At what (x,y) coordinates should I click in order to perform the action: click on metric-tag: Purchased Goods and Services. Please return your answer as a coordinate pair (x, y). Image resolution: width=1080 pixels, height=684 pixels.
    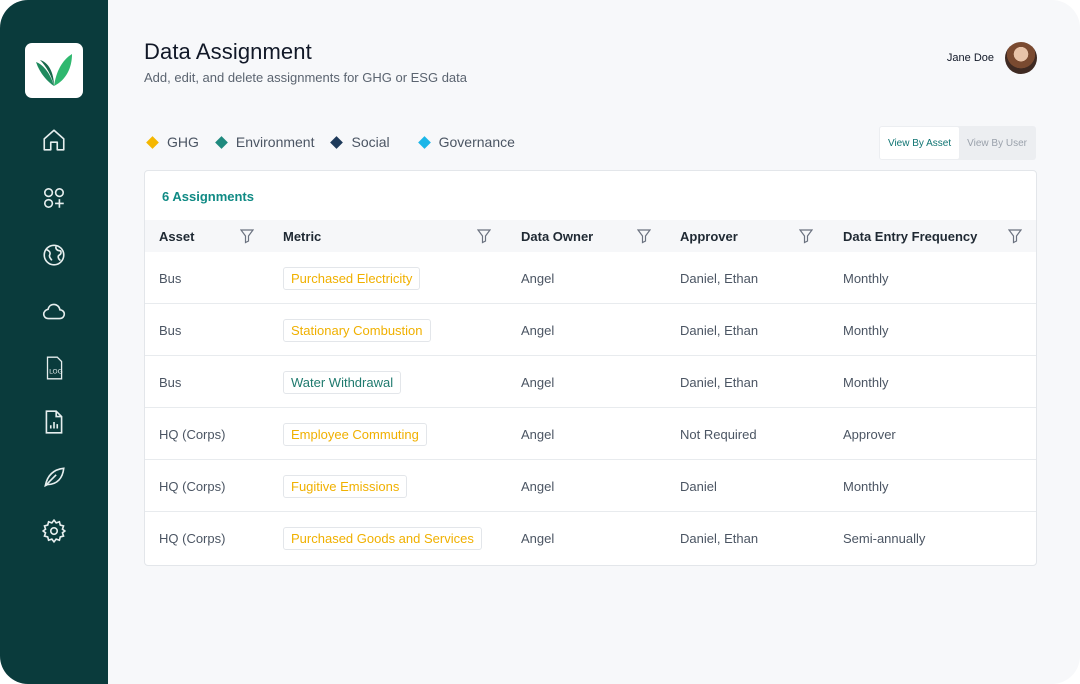
    Looking at the image, I should click on (382, 538).